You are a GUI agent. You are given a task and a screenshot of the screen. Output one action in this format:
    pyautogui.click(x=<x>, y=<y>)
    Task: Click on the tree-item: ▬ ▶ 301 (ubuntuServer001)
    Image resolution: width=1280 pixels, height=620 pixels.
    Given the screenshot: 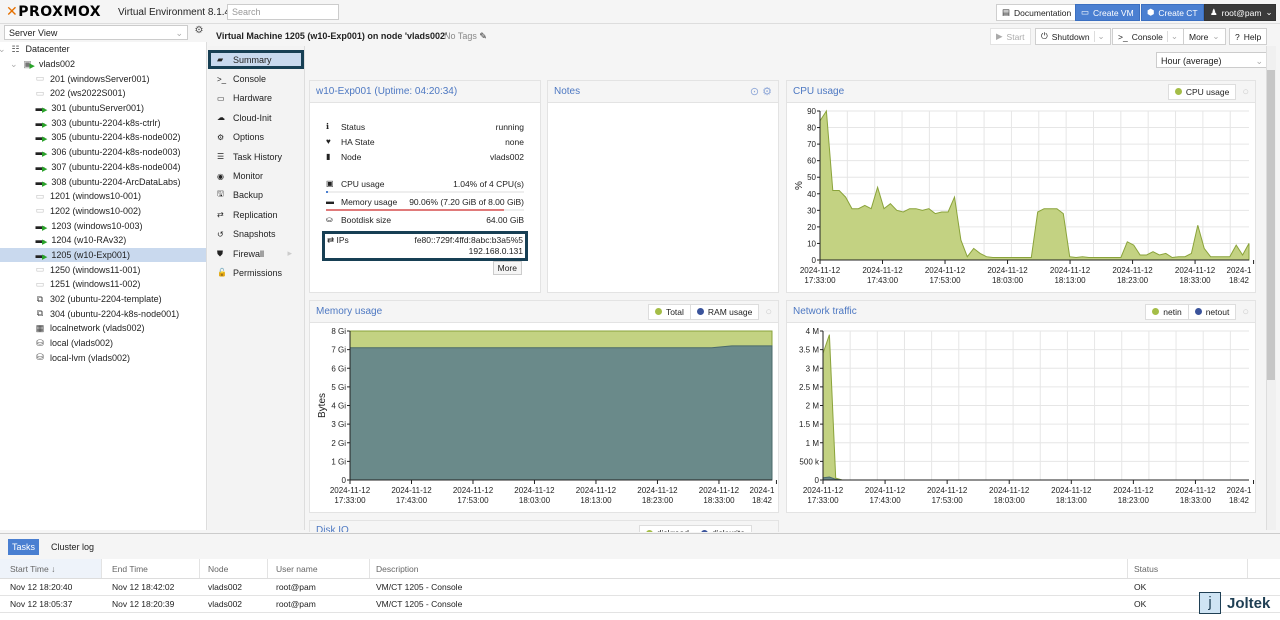 What is the action you would take?
    pyautogui.click(x=103, y=108)
    